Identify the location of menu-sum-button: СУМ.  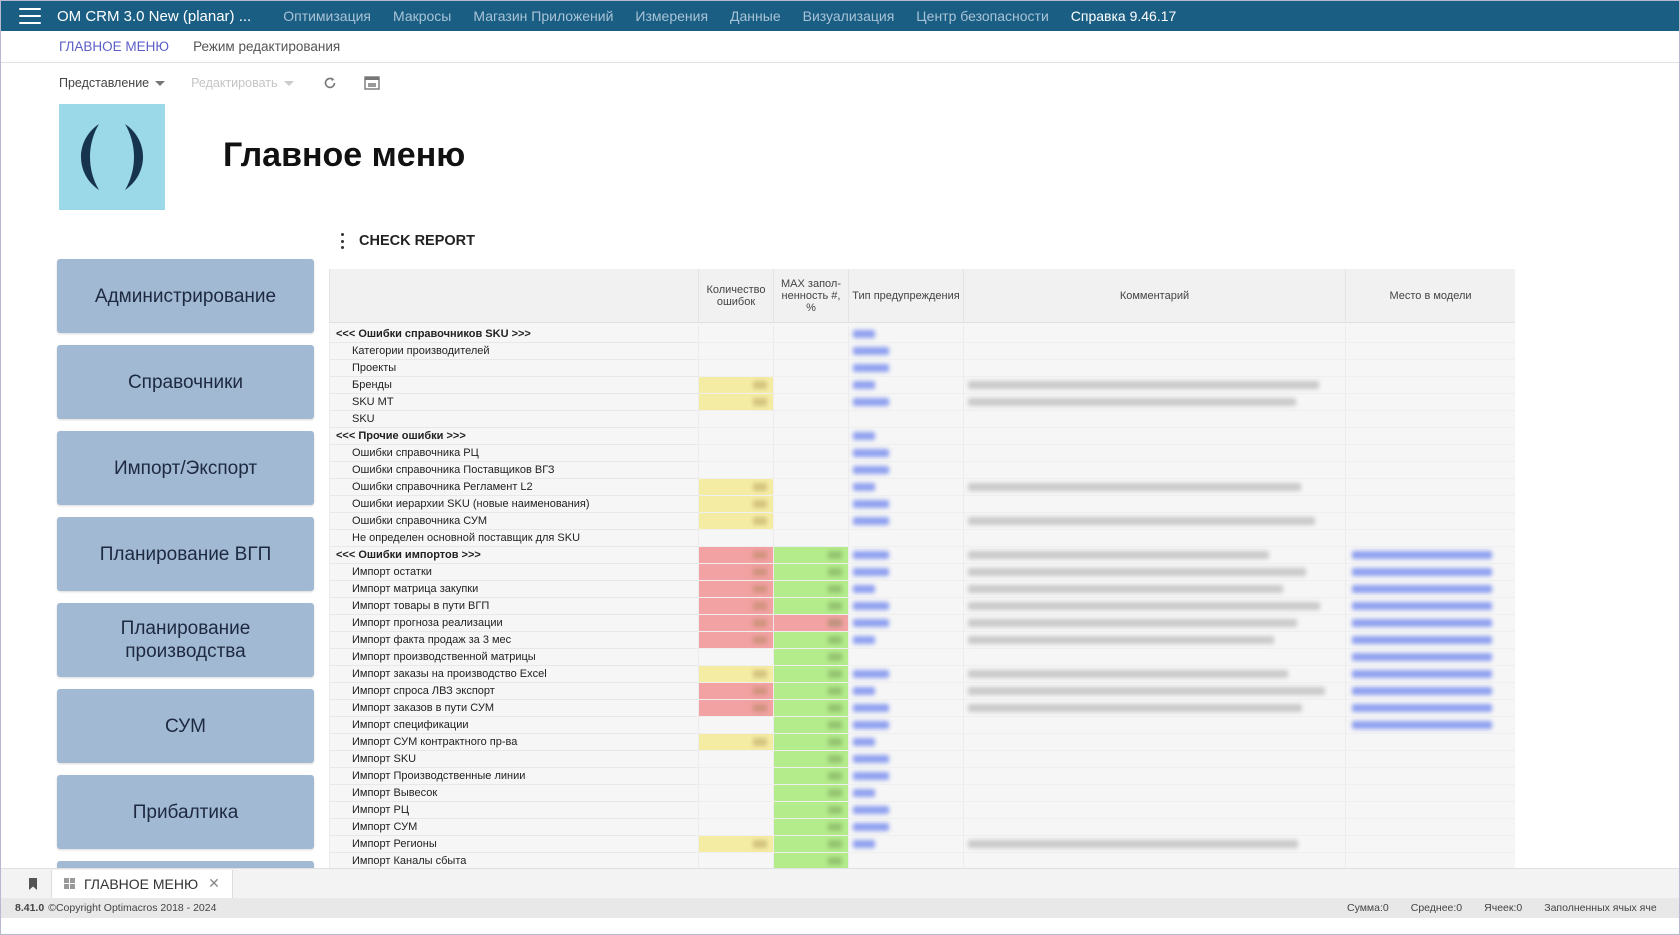
(185, 726).